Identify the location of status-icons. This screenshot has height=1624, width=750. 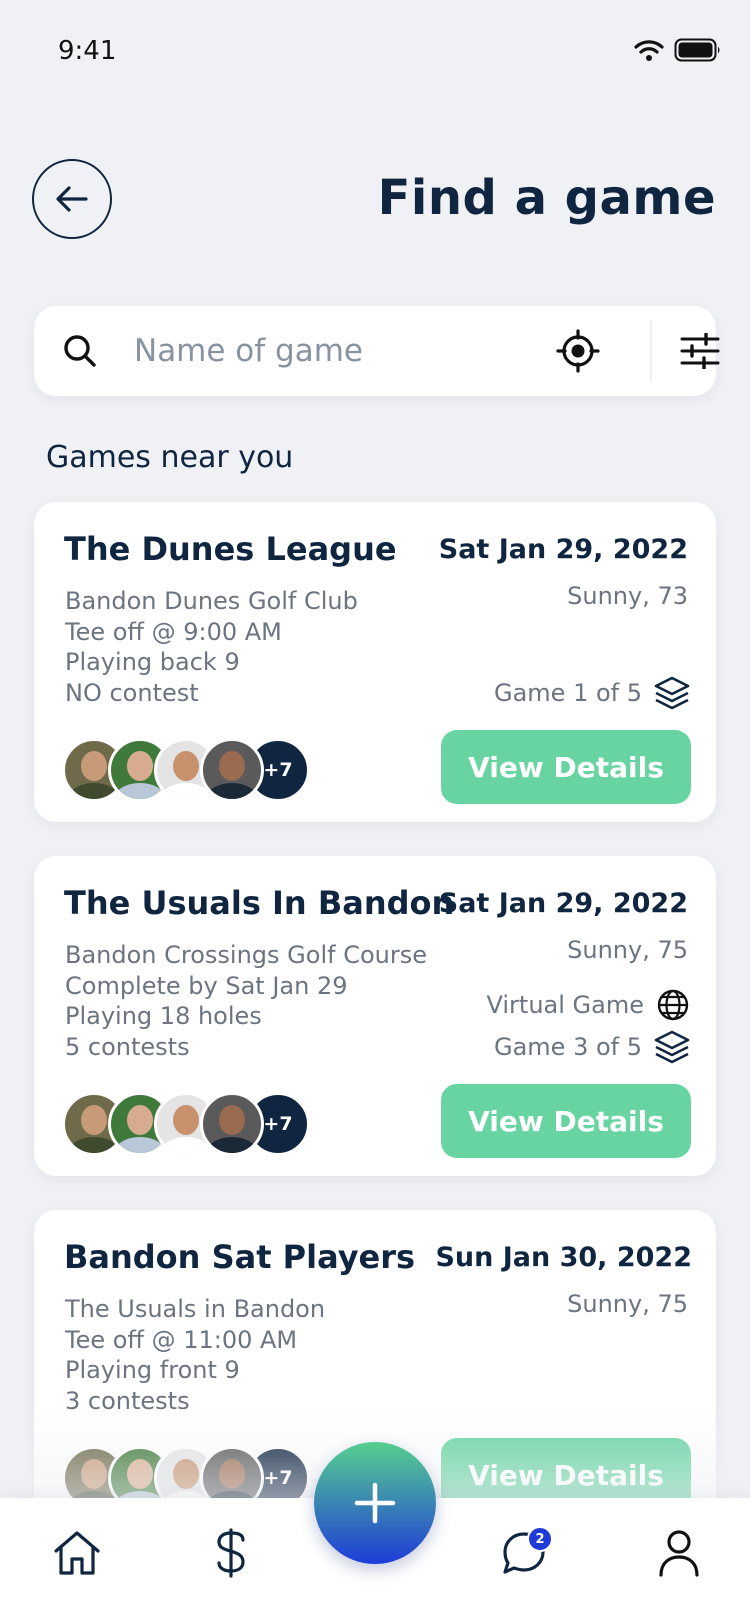
(678, 50).